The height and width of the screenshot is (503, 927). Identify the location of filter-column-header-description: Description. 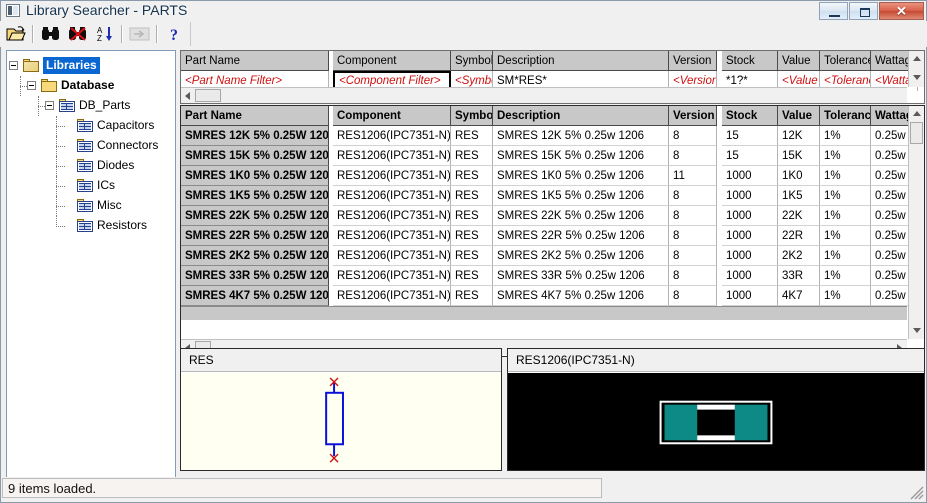
(581, 61).